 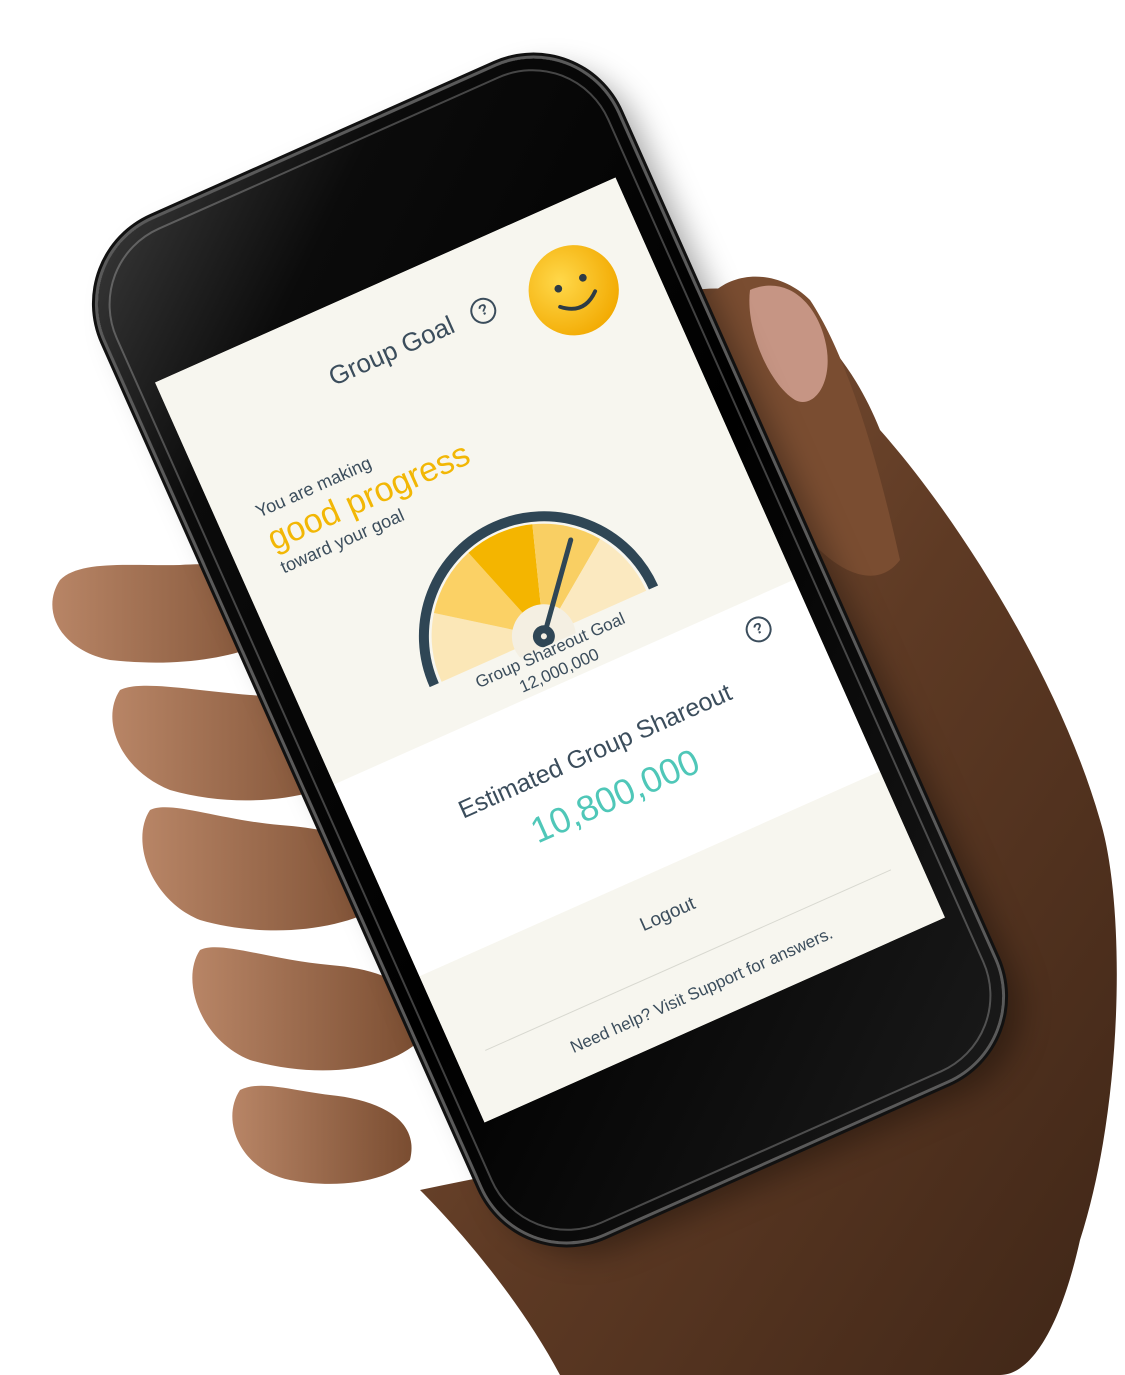 What do you see at coordinates (391, 350) in the screenshot?
I see `page-title: Group Goal` at bounding box center [391, 350].